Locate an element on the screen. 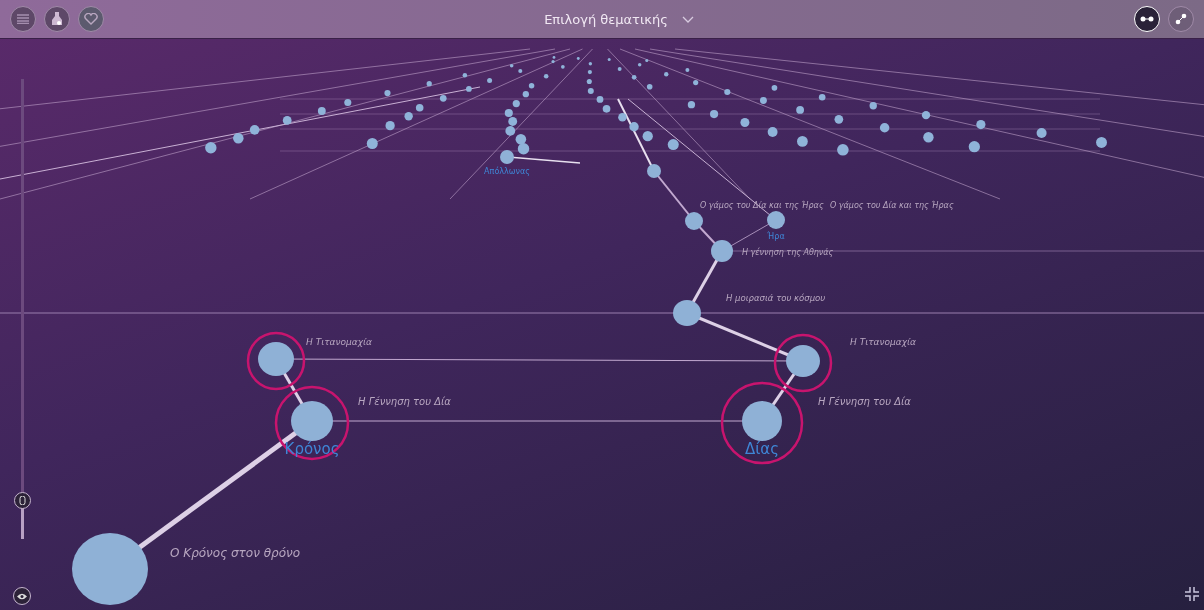 Image resolution: width=1204 pixels, height=610 pixels. menu-button is located at coordinates (23, 19).